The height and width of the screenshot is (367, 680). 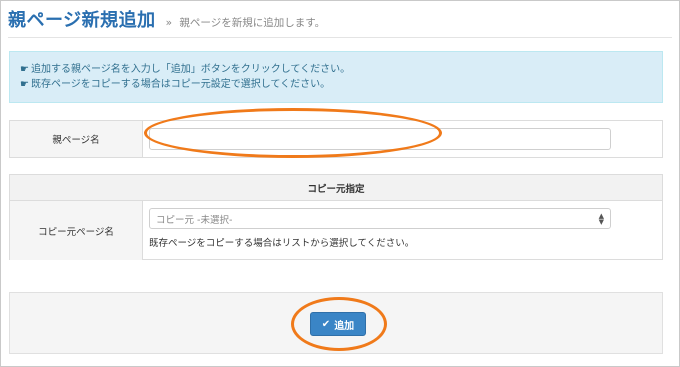 I want to click on info-line: ☛ 追加する親ページ名を入力し「追加」ボタンをクリックしてください。, so click(x=341, y=69).